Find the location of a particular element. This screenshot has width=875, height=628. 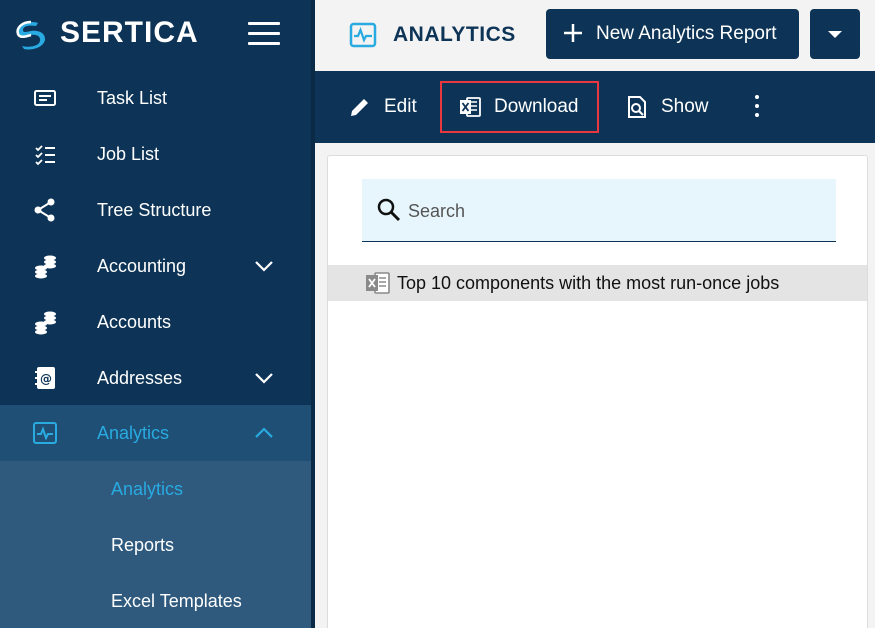

page-header: ANALYTICS New Analytics Report is located at coordinates (595, 35).